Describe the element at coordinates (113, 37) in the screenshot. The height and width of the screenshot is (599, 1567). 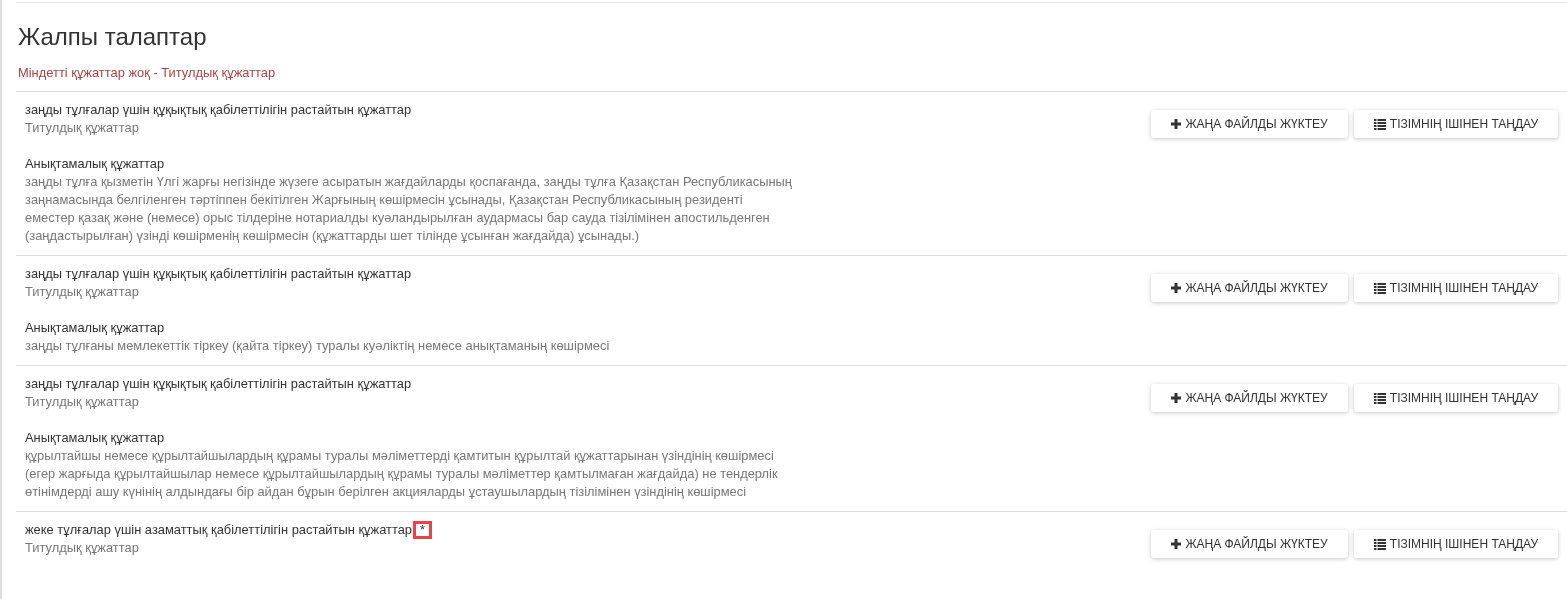
I see `section-heading: Жалпы талаптар` at that location.